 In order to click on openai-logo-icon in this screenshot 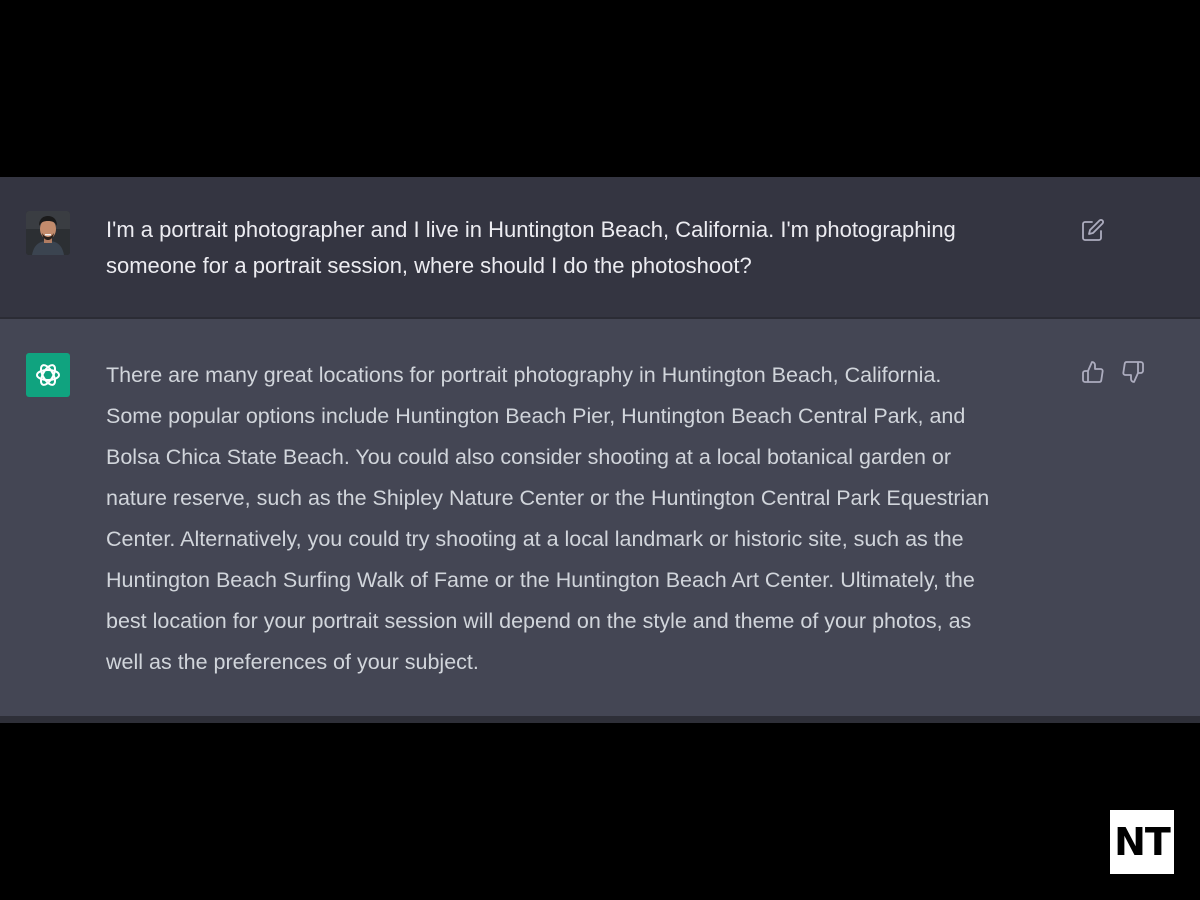, I will do `click(48, 375)`.